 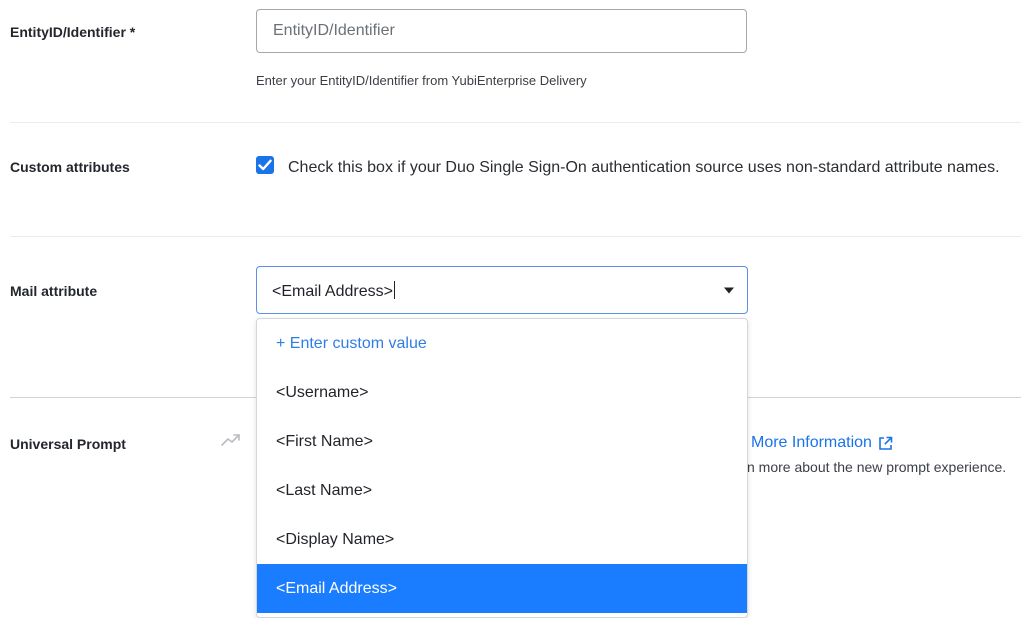 What do you see at coordinates (68, 444) in the screenshot?
I see `universal-prompt-label: Universal Prompt` at bounding box center [68, 444].